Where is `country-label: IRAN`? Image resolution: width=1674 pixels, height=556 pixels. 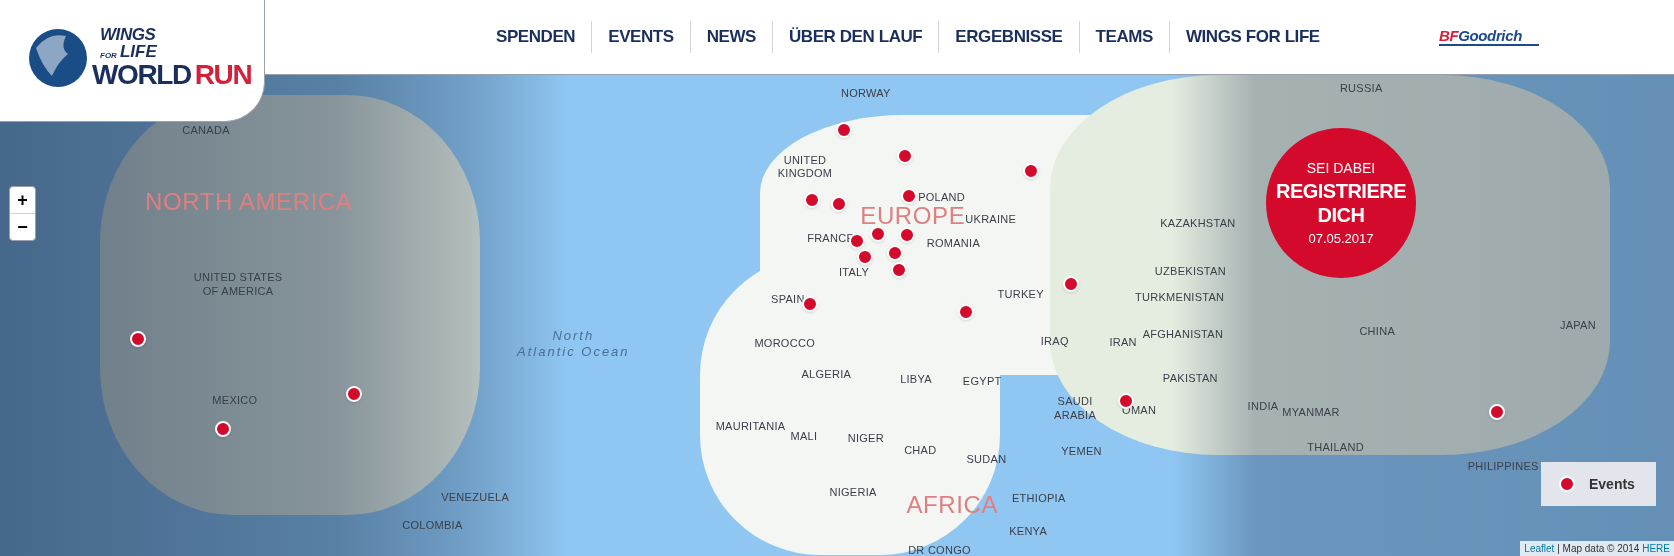 country-label: IRAN is located at coordinates (1123, 342).